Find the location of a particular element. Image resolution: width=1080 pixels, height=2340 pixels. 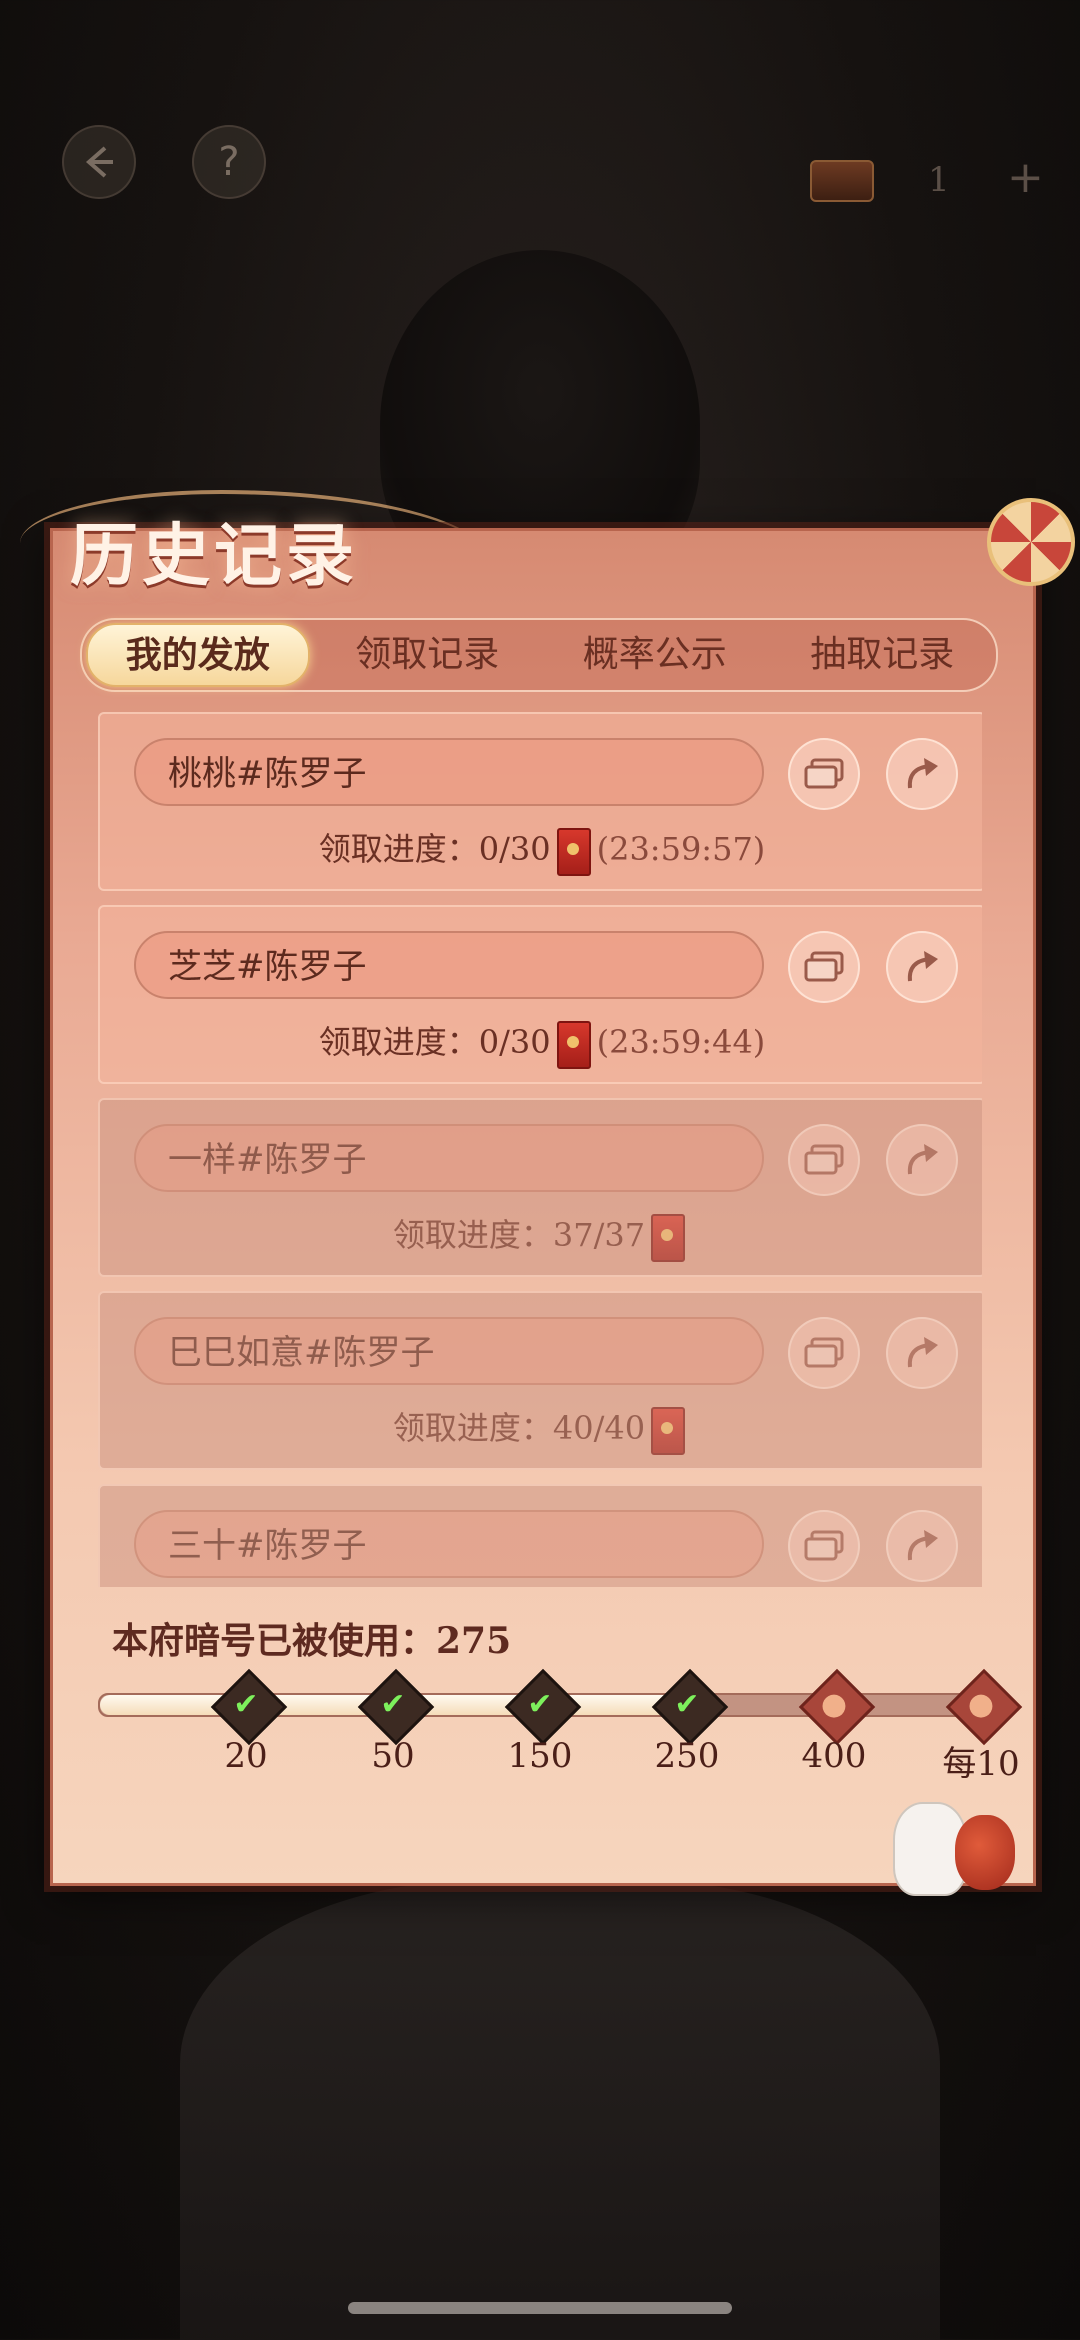

record-card: 巳巳如意#陈罗子 领取进度：40/40 is located at coordinates (540, 1380).